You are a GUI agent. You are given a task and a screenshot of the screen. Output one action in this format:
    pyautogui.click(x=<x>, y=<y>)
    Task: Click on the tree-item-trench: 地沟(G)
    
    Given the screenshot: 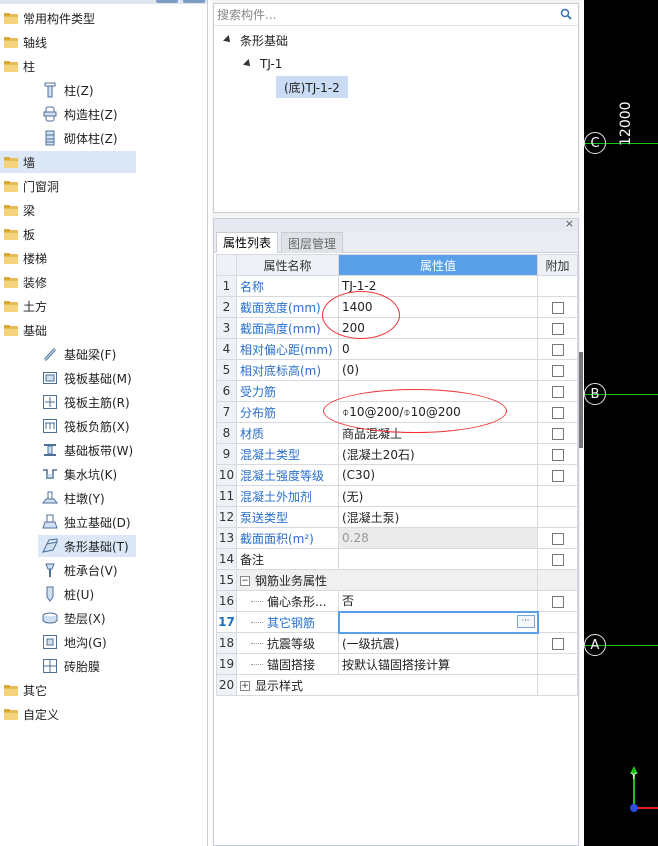 What is the action you would take?
    pyautogui.click(x=87, y=642)
    